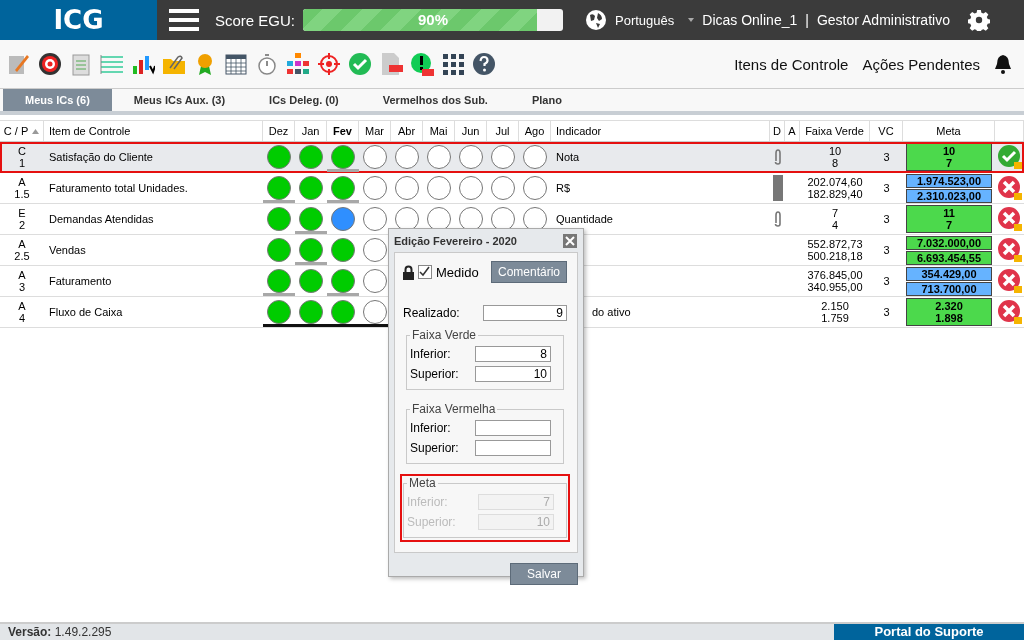 This screenshot has width=1024, height=640. I want to click on month-header: Jan, so click(311, 131).